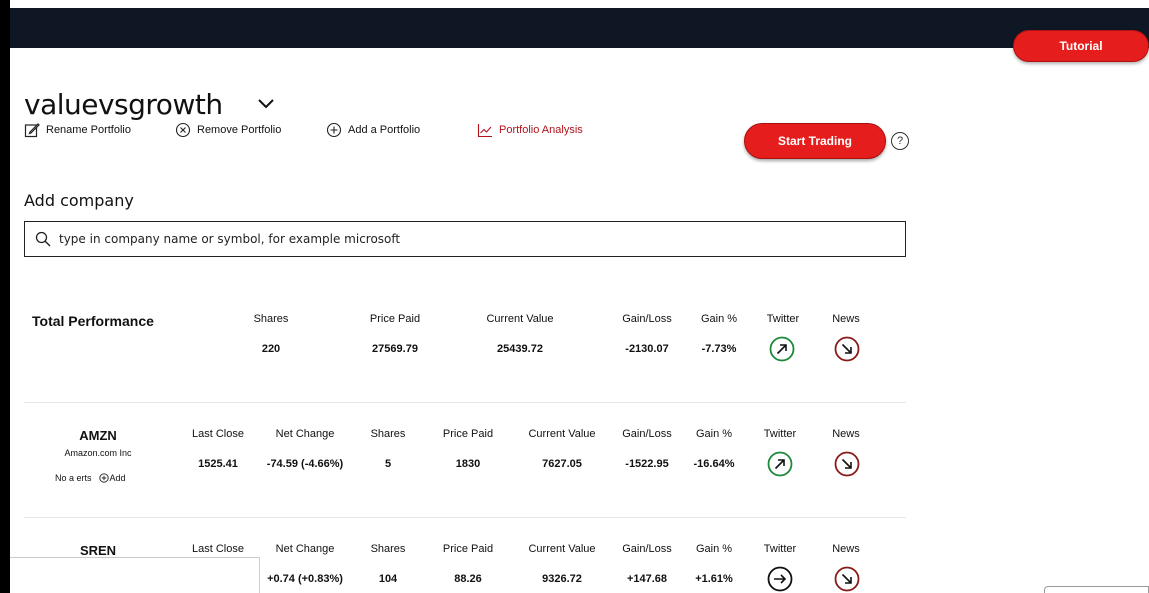 This screenshot has height=593, width=1149. What do you see at coordinates (647, 464) in the screenshot?
I see `gain-loss-value: -1522.95` at bounding box center [647, 464].